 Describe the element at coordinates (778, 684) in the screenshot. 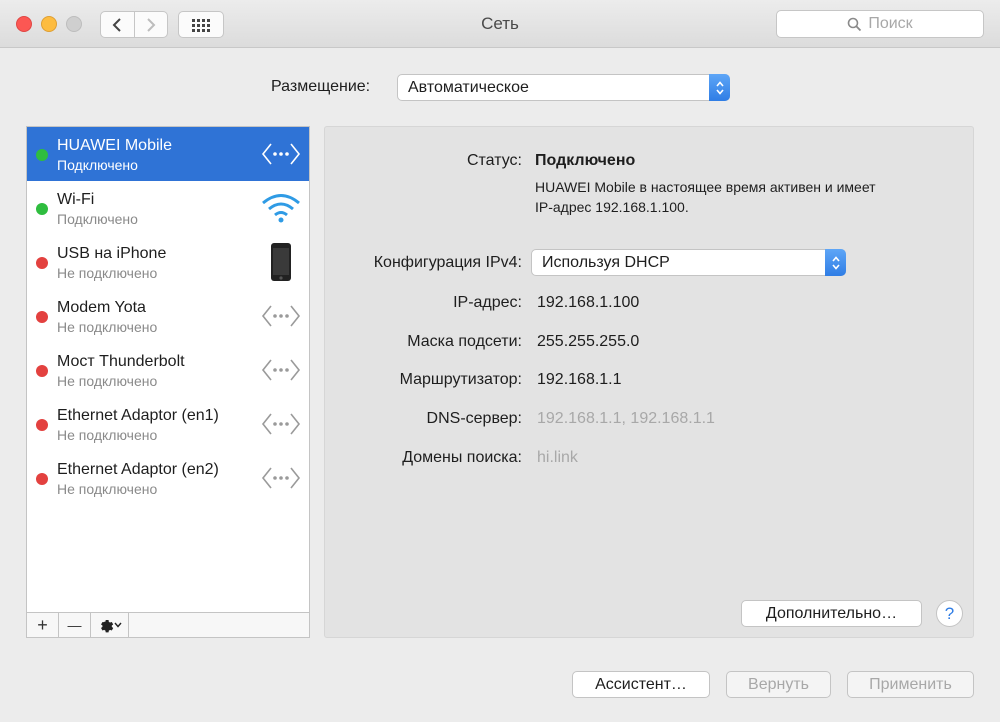

I see `revert-button: Вернуть` at that location.